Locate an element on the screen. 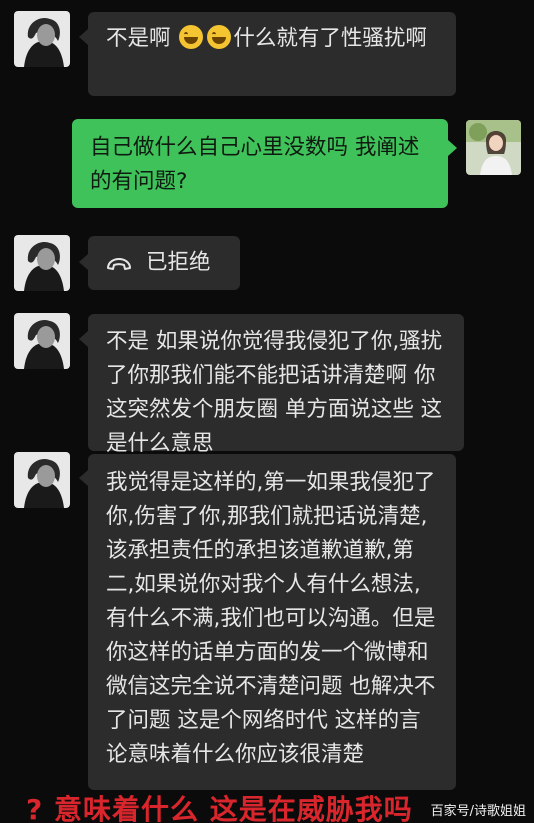 The image size is (534, 823). watermark: 百家号/诗歌姐姐 is located at coordinates (478, 811).